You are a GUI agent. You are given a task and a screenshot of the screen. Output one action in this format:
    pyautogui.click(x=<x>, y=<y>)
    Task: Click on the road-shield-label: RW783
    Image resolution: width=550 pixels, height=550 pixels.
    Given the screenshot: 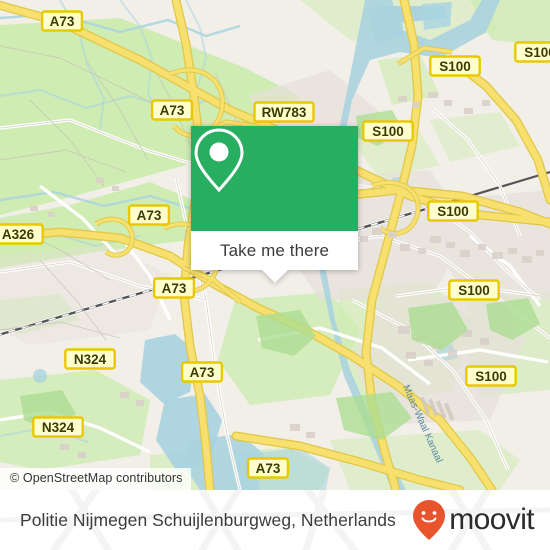 What is the action you would take?
    pyautogui.click(x=284, y=112)
    